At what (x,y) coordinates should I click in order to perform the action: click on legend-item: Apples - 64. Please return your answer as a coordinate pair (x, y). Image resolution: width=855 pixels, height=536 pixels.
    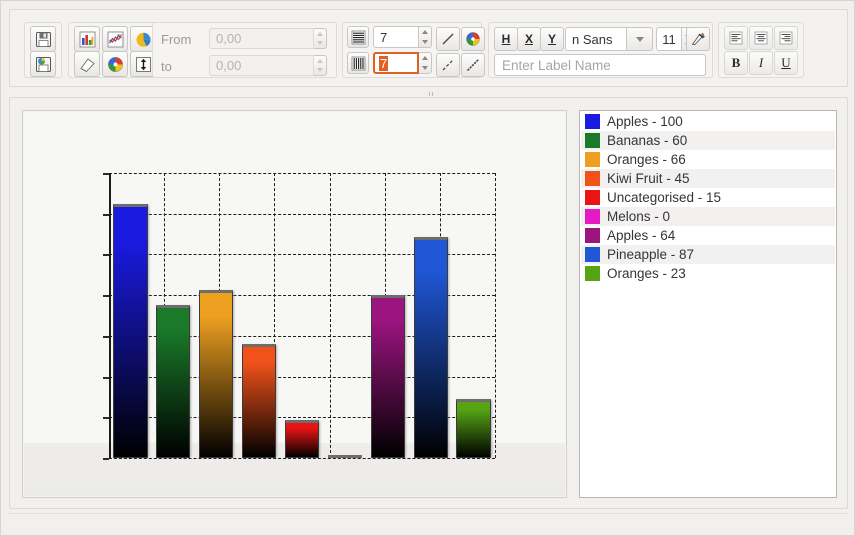
    Looking at the image, I should click on (708, 235).